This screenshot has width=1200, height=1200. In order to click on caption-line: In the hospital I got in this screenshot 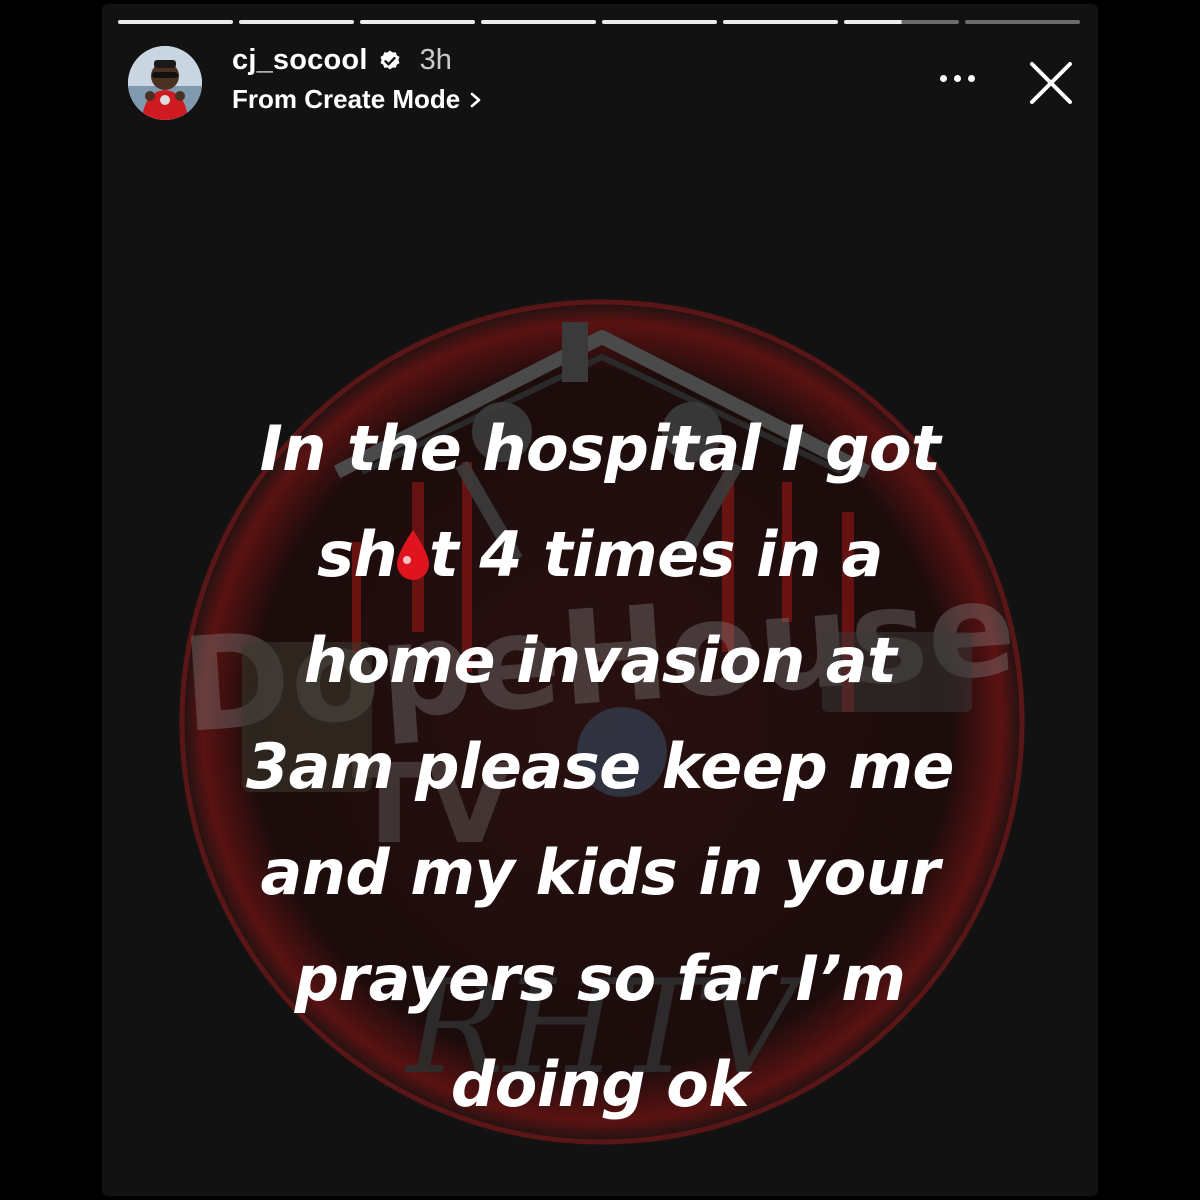, I will do `click(600, 448)`.